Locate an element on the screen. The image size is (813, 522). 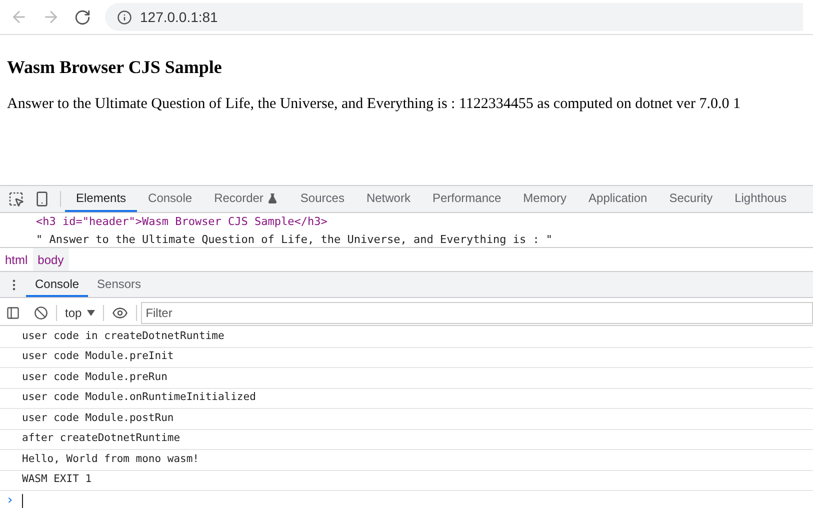
devtools-tab: Performance is located at coordinates (466, 199).